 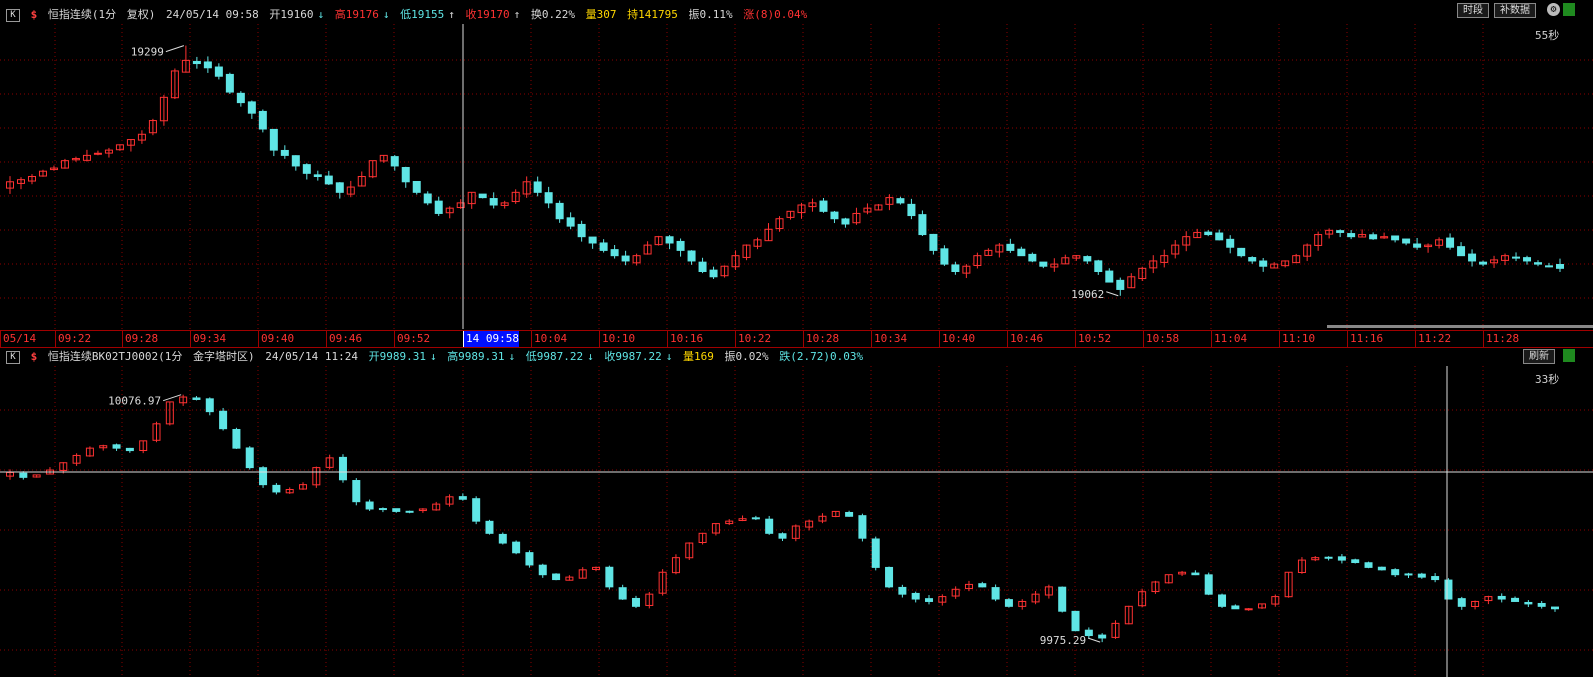 What do you see at coordinates (710, 14) in the screenshot?
I see `top-amplitude: 振0.11%` at bounding box center [710, 14].